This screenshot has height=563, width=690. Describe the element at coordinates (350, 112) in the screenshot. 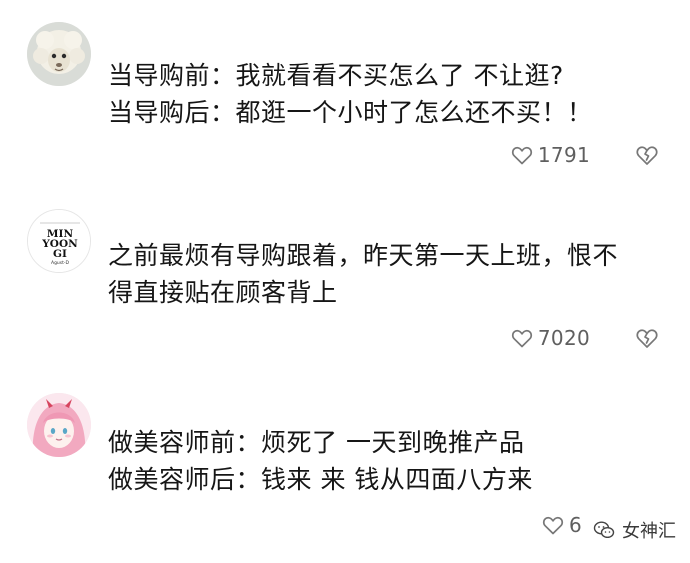

I see `comment-line: 当导购后：都逛一个小时了怎么还不买！！` at that location.